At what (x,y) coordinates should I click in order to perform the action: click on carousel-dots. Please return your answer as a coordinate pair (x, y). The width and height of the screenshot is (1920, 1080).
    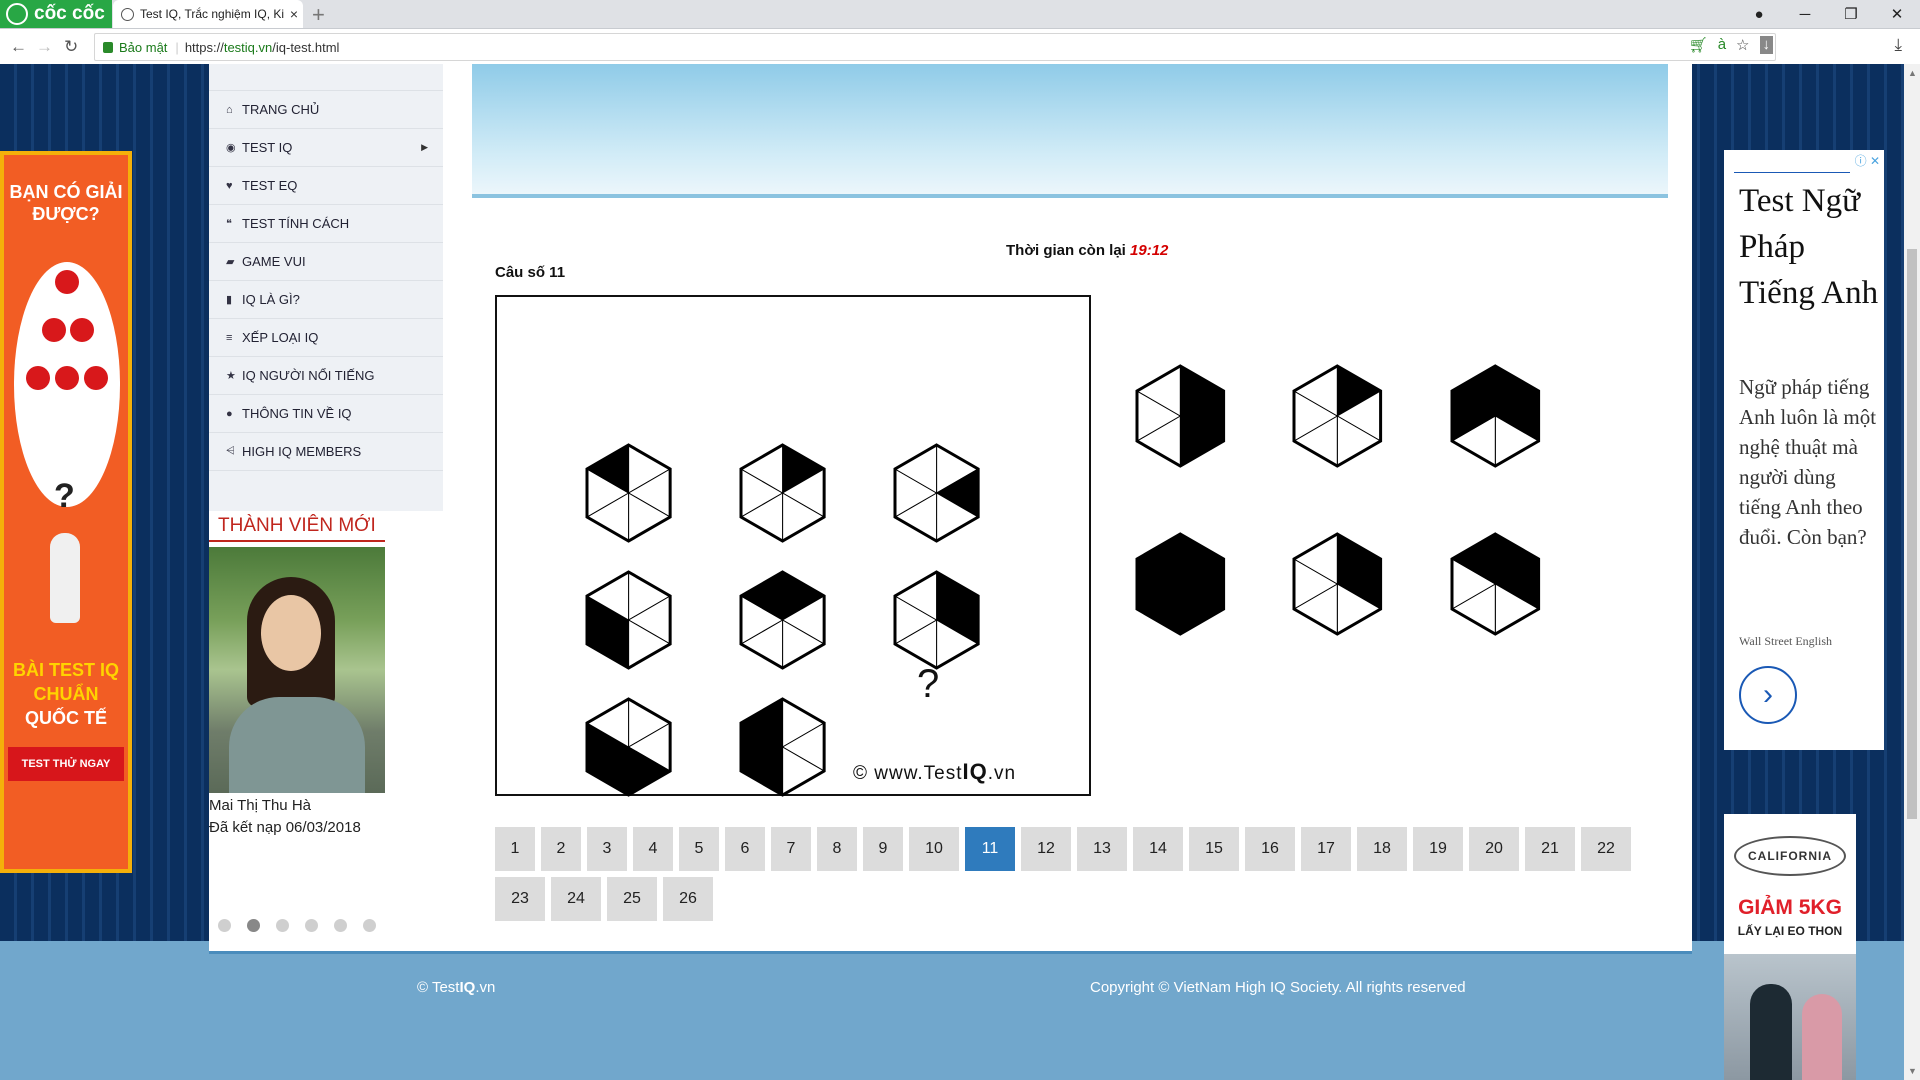
    Looking at the image, I should click on (297, 925).